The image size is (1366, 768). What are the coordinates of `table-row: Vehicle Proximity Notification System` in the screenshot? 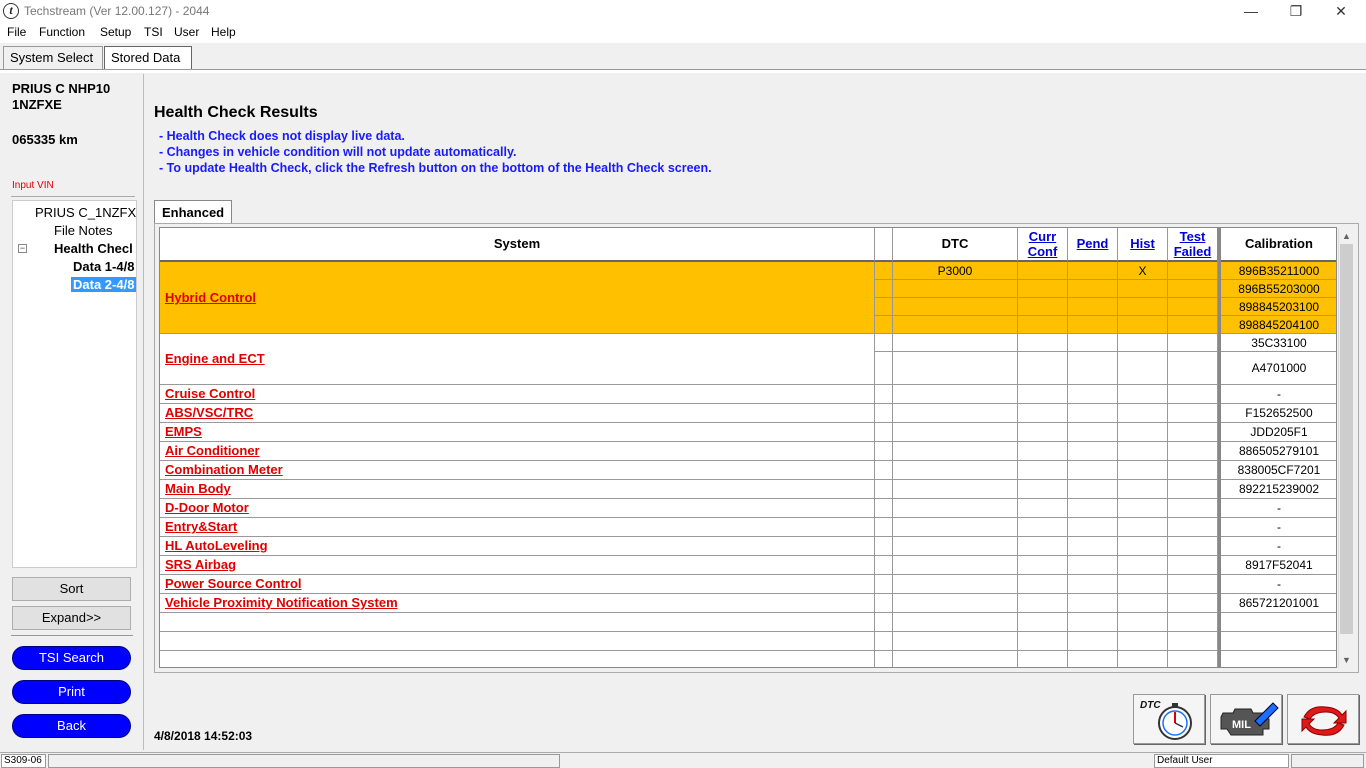 It's located at (517, 603).